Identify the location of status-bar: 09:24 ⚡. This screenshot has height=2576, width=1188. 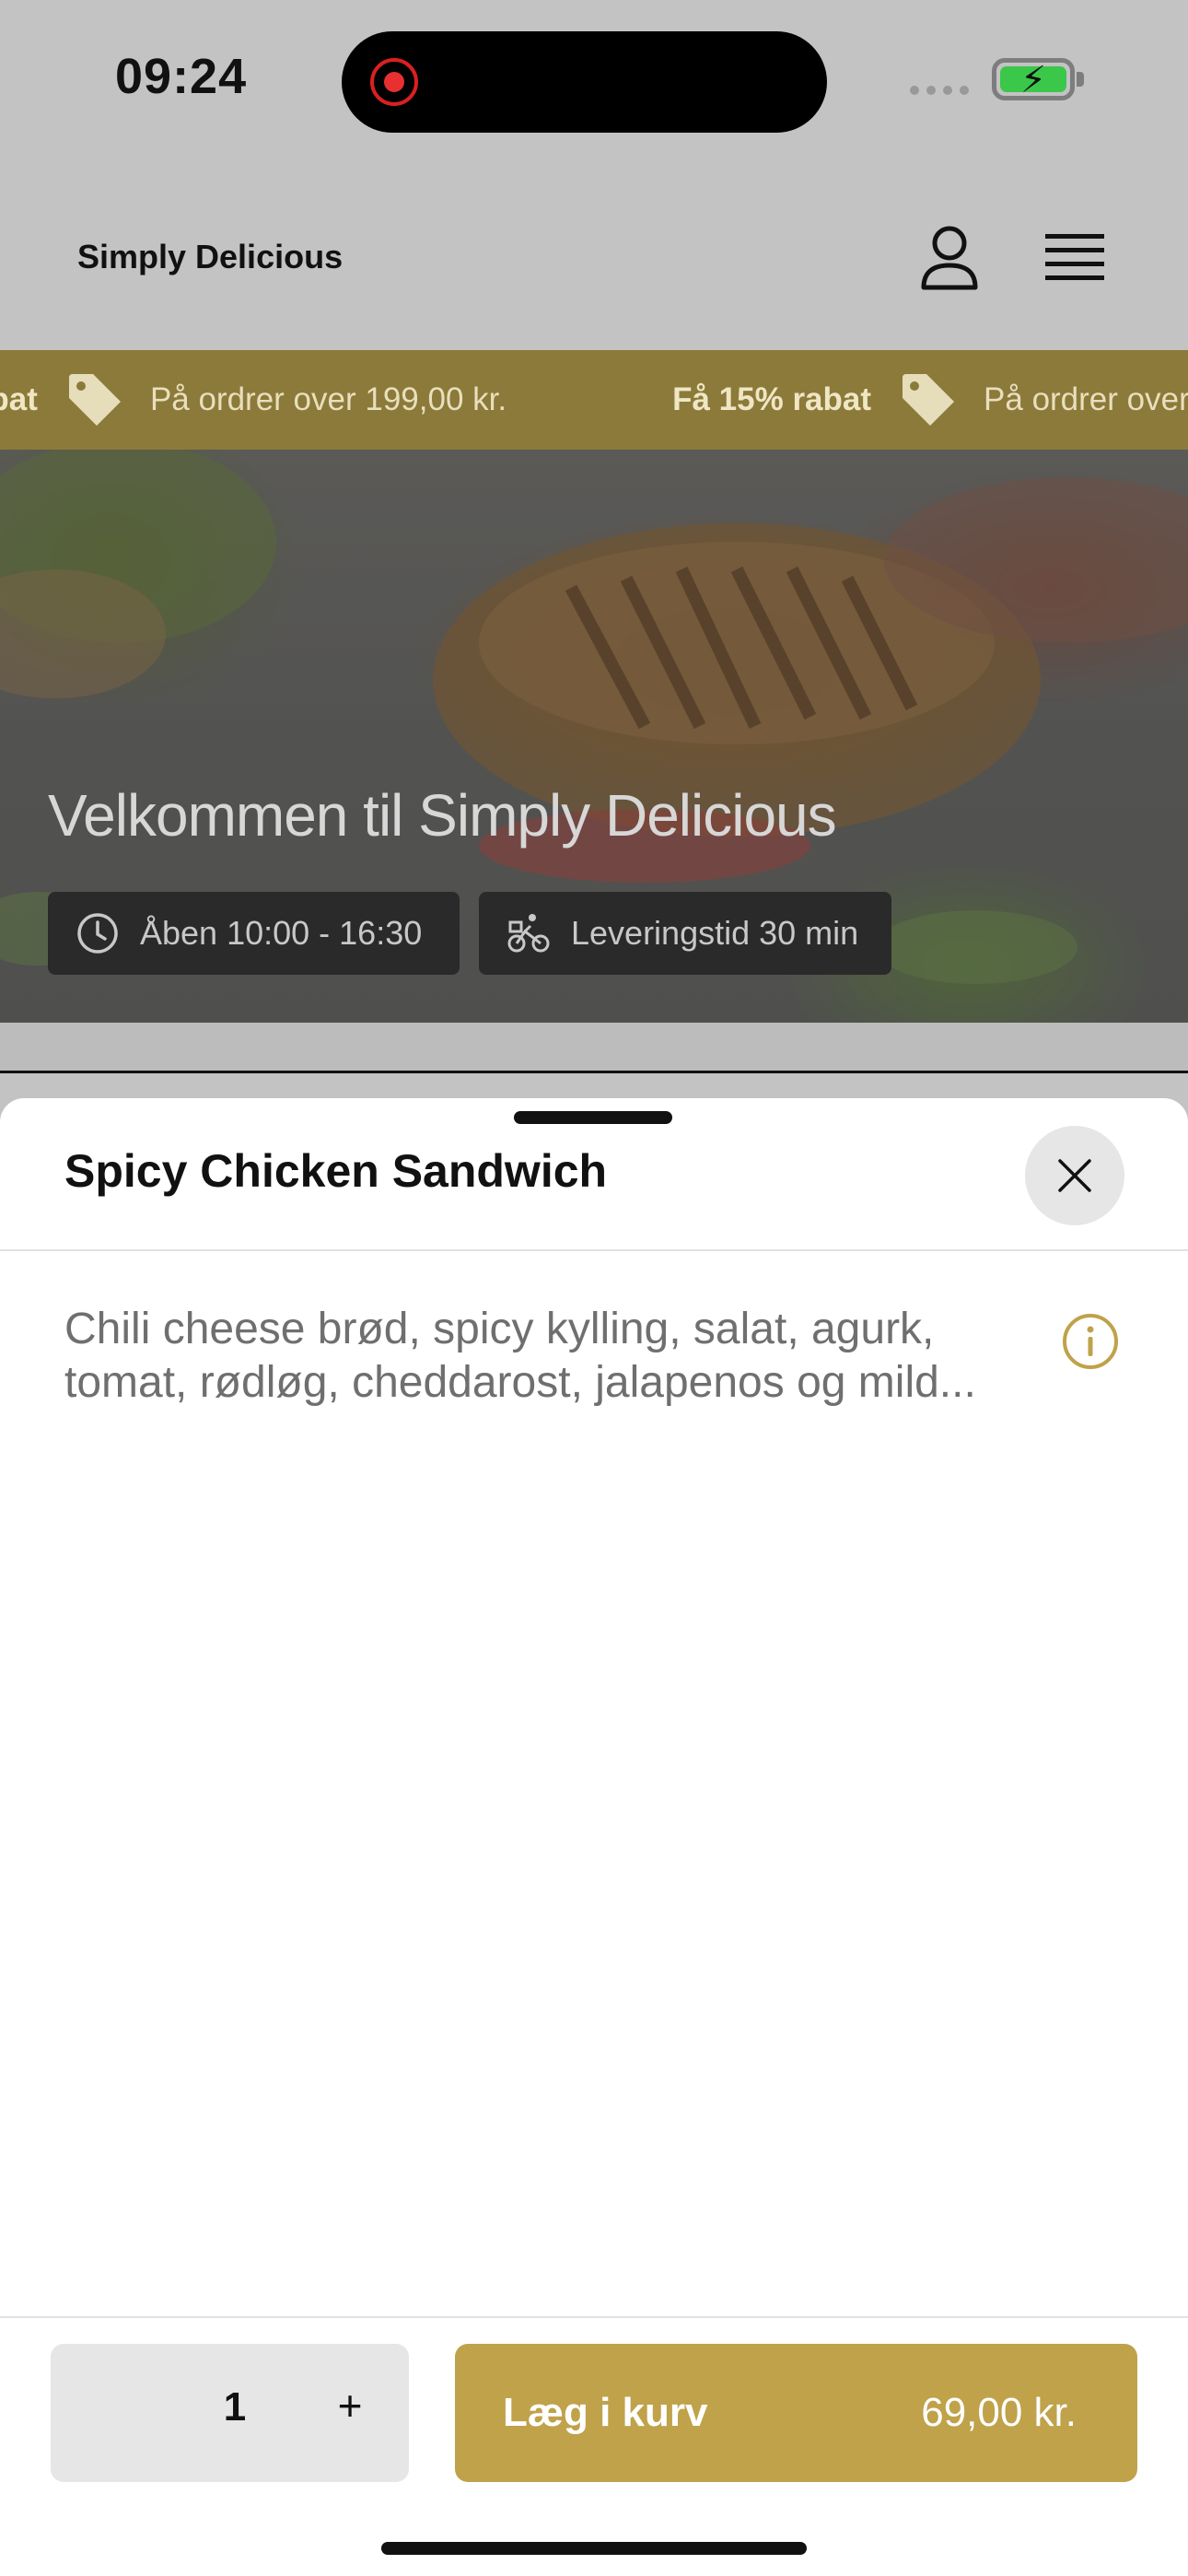
(594, 83).